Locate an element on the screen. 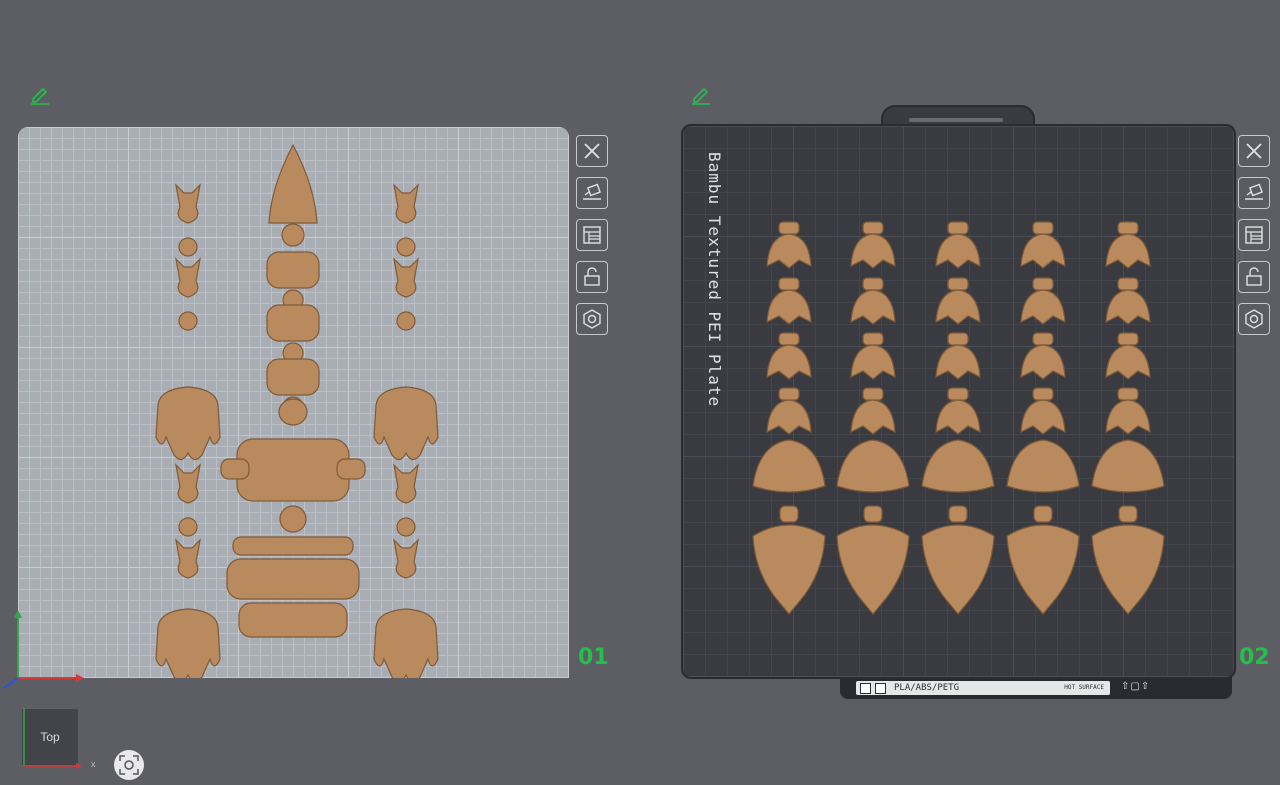 The image size is (1280, 785). pelvis-part is located at coordinates (293, 620).